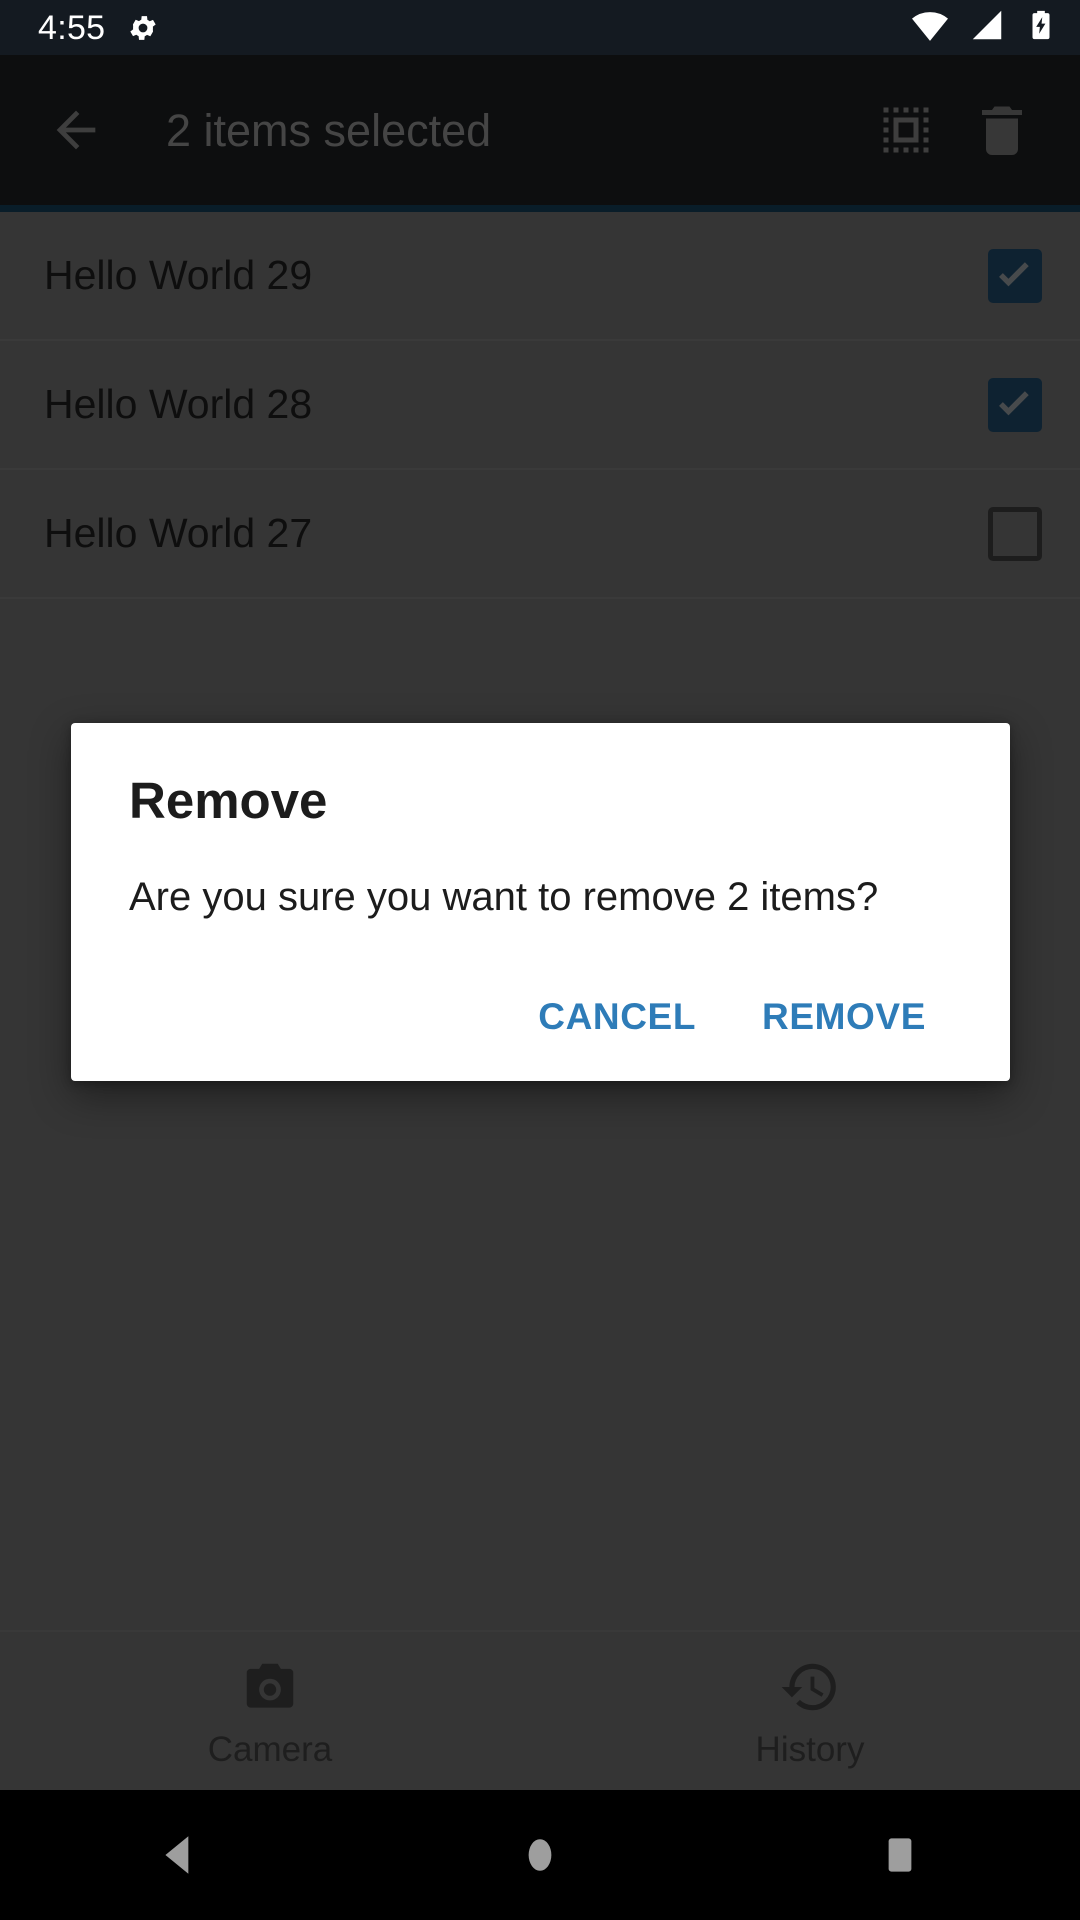  What do you see at coordinates (540, 27) in the screenshot?
I see `status-bar: 4:55` at bounding box center [540, 27].